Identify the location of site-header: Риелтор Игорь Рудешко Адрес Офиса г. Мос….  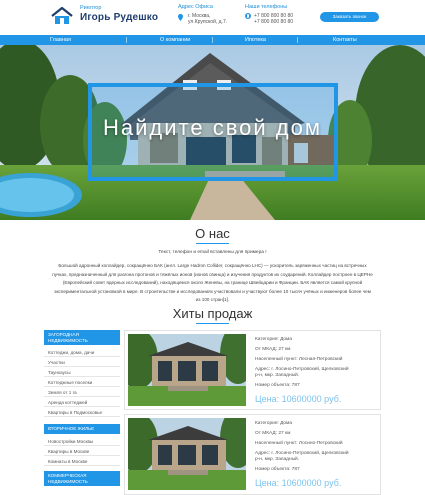
(212, 17).